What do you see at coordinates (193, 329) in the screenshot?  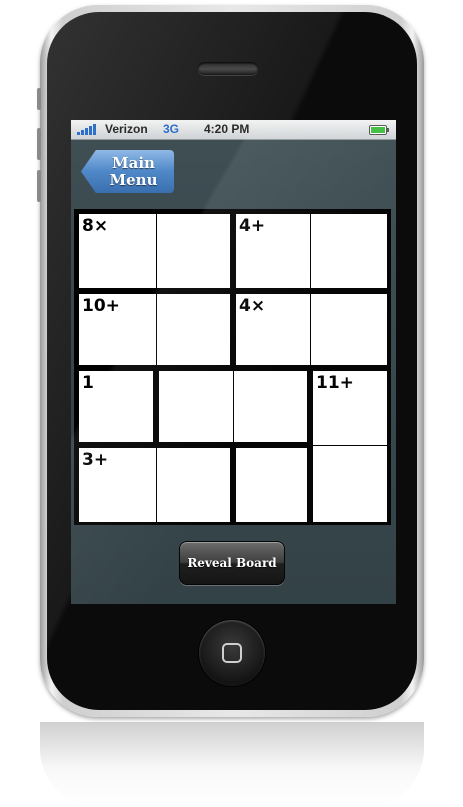 I see `board-cell-r1c1` at bounding box center [193, 329].